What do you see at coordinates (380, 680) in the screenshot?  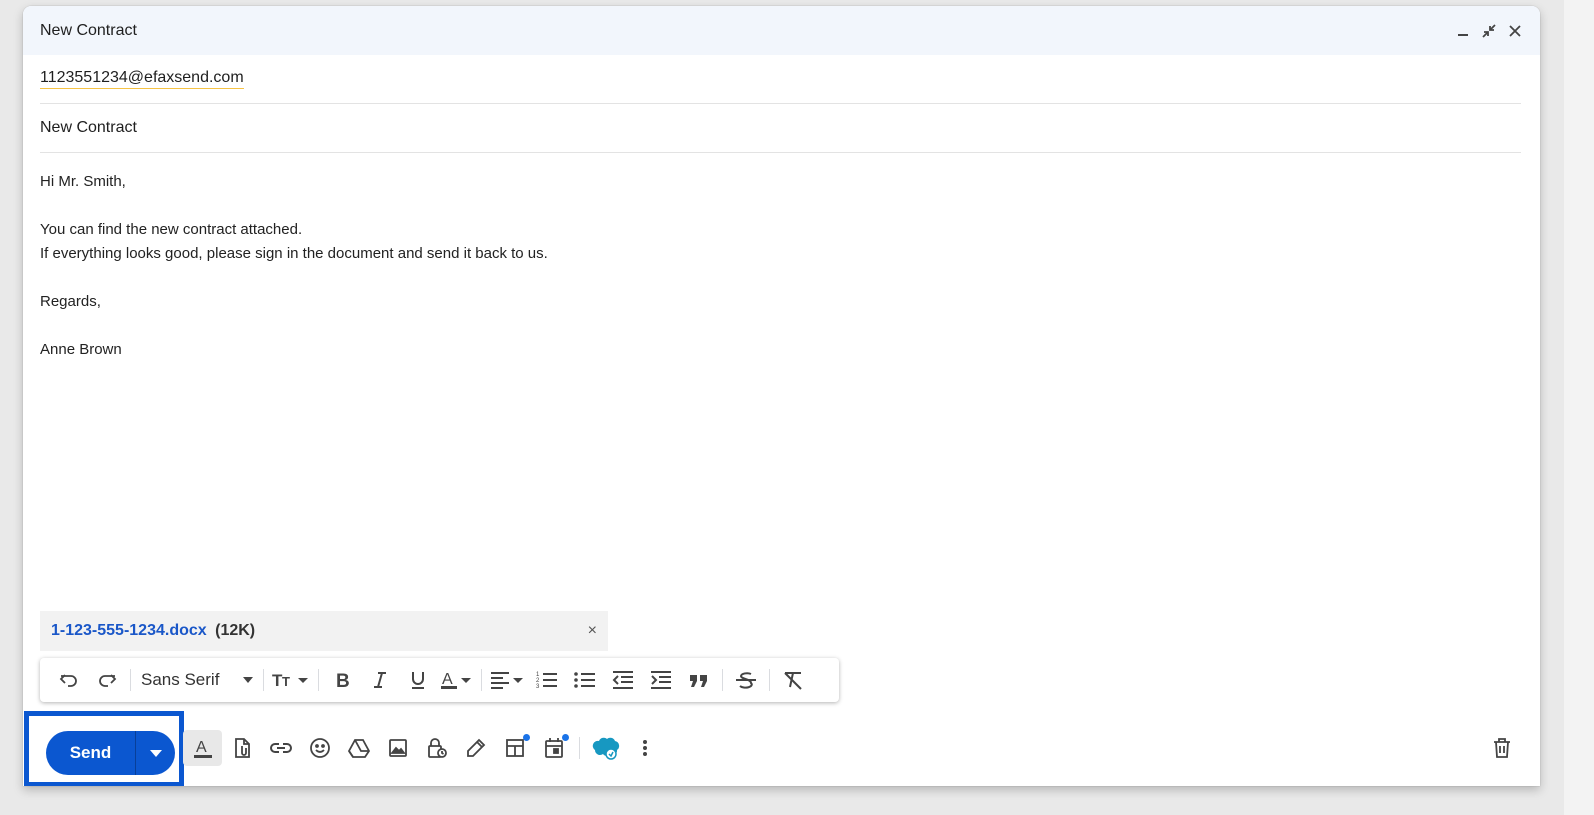 I see `italic-icon` at bounding box center [380, 680].